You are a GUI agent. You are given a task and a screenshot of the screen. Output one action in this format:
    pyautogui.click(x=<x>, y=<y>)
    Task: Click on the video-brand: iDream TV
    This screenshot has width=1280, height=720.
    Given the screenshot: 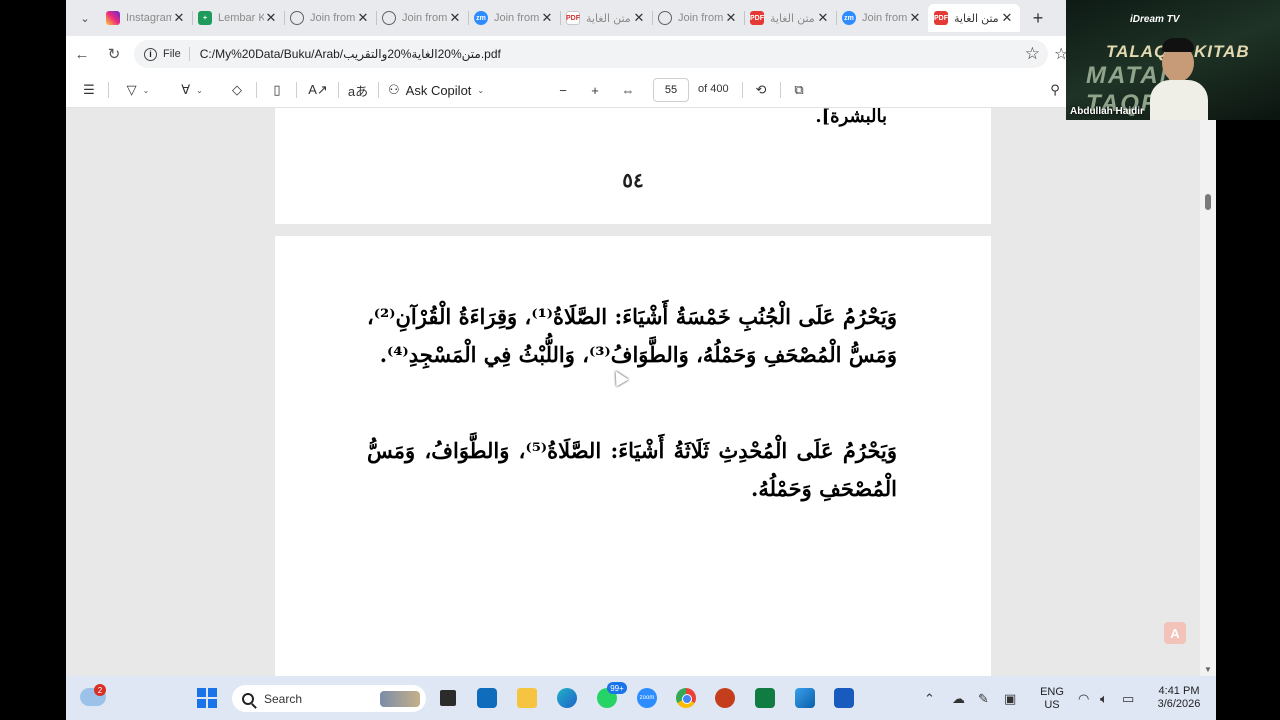 What is the action you would take?
    pyautogui.click(x=1155, y=19)
    